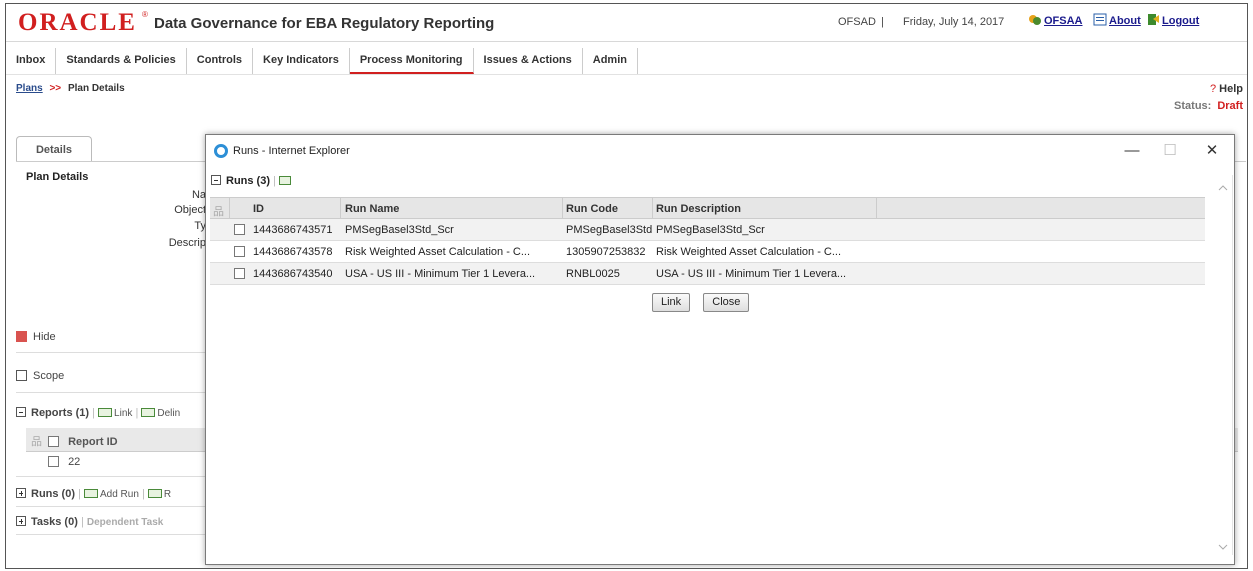 The height and width of the screenshot is (571, 1253). Describe the element at coordinates (21, 336) in the screenshot. I see `collapse-icon` at that location.